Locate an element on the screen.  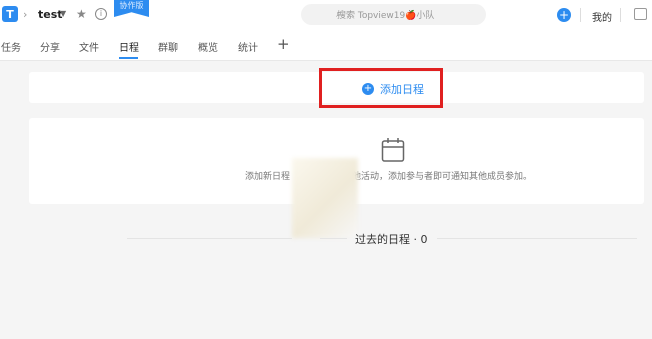
search-input: 搜索 Topview19🍎小队 is located at coordinates (393, 14).